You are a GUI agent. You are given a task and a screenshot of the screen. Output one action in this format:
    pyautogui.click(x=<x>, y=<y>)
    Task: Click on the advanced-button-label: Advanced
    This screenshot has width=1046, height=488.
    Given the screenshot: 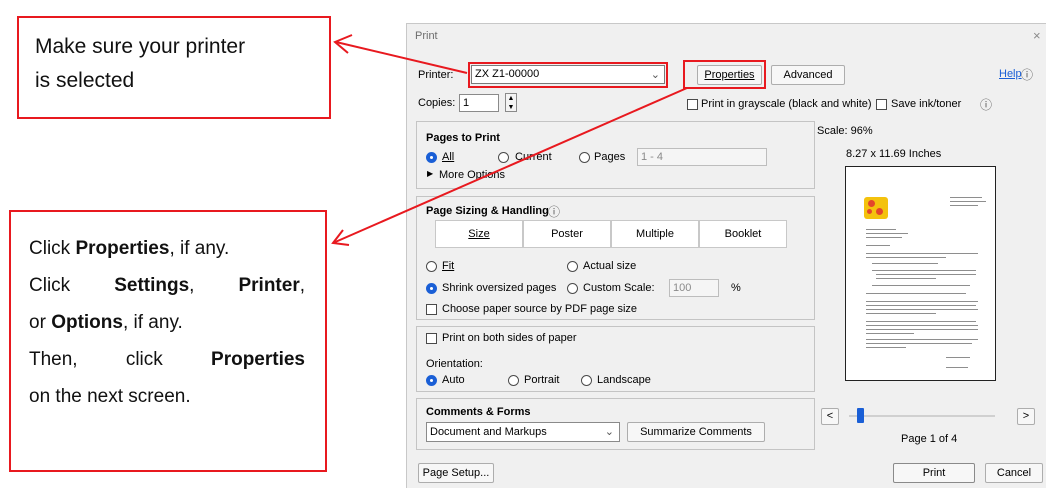 What is the action you would take?
    pyautogui.click(x=808, y=75)
    